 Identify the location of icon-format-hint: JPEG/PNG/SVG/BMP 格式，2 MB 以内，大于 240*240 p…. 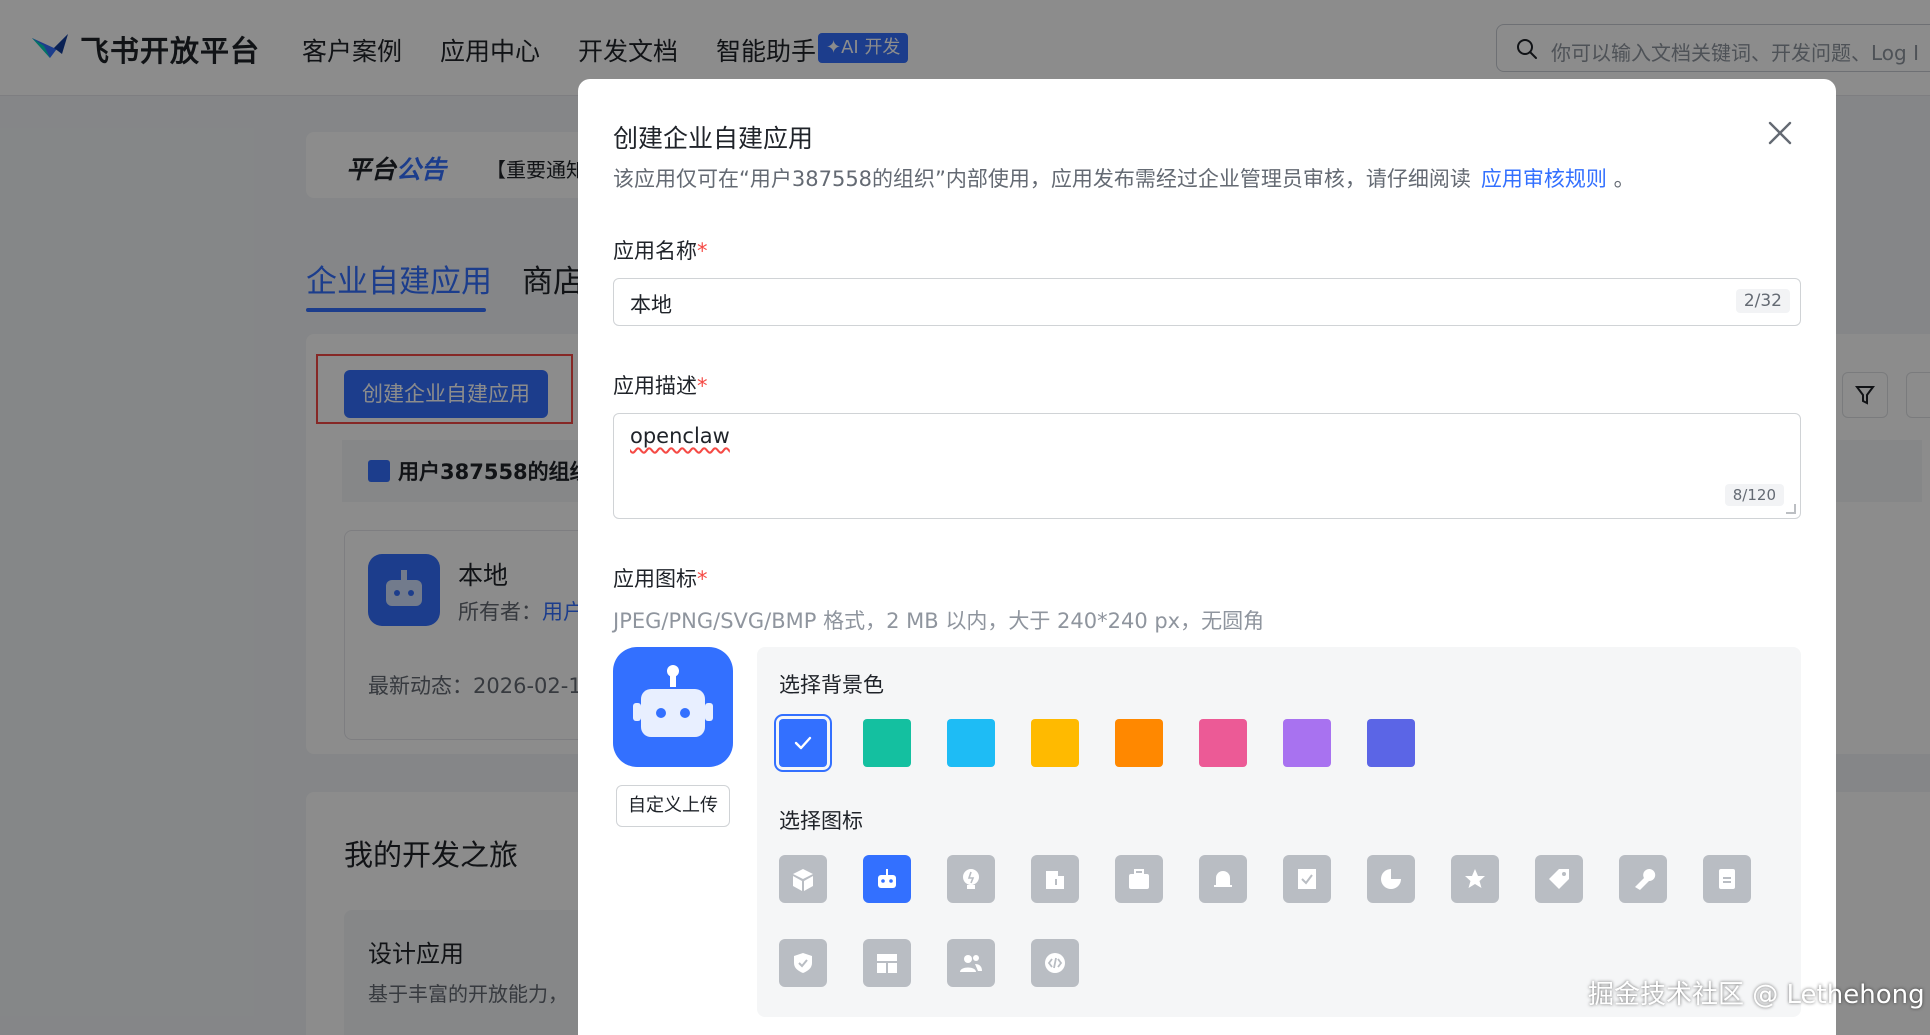
(939, 621).